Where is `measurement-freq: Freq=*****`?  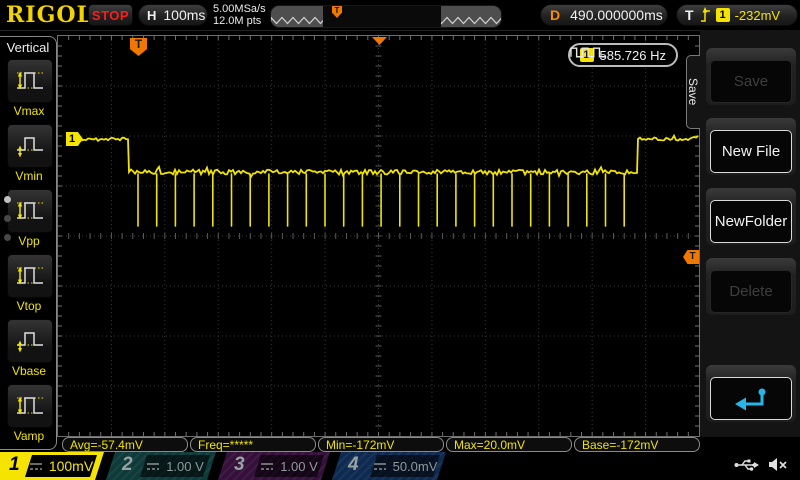
measurement-freq: Freq=***** is located at coordinates (253, 444).